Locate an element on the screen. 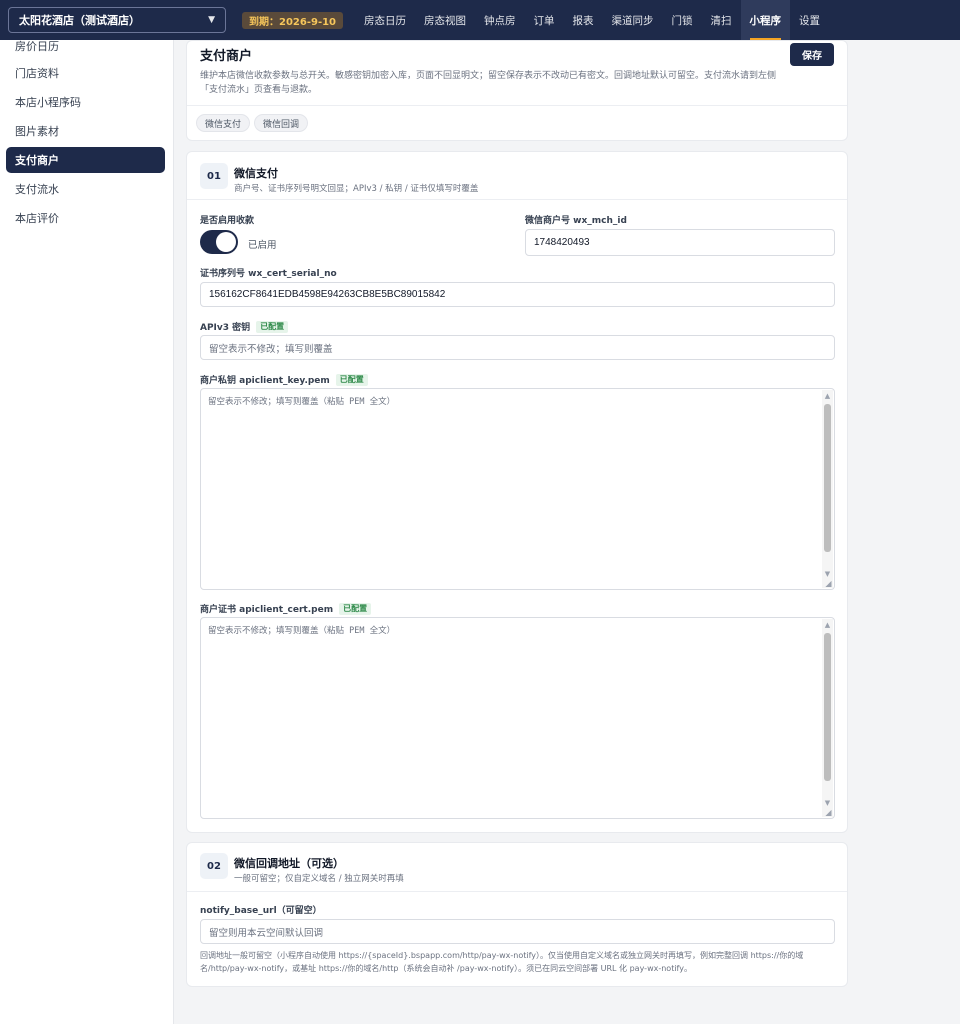 This screenshot has width=960, height=1024. sidebar-item-store-reviews: 本店评价 is located at coordinates (85, 218).